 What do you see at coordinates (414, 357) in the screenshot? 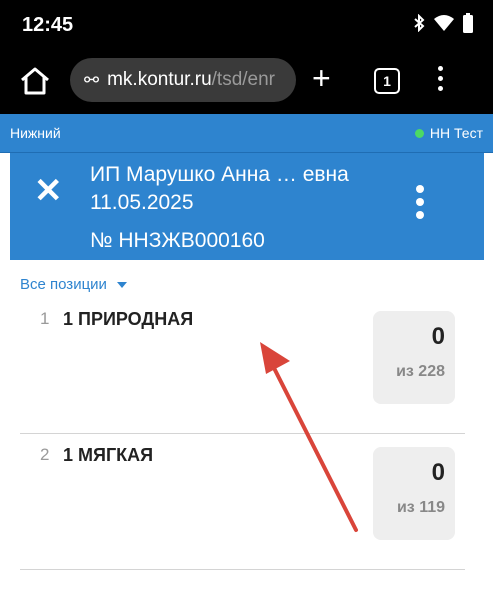
I see `item-counter: 0 из 228` at bounding box center [414, 357].